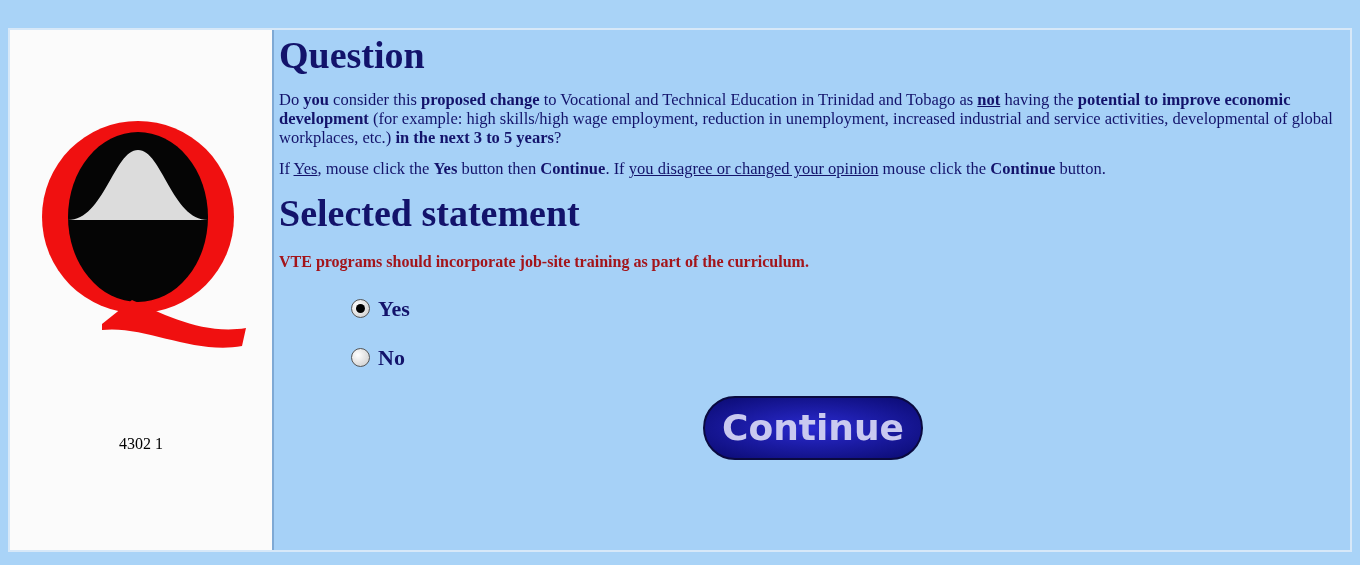 The width and height of the screenshot is (1360, 565). What do you see at coordinates (813, 428) in the screenshot?
I see `continue-button: Continue` at bounding box center [813, 428].